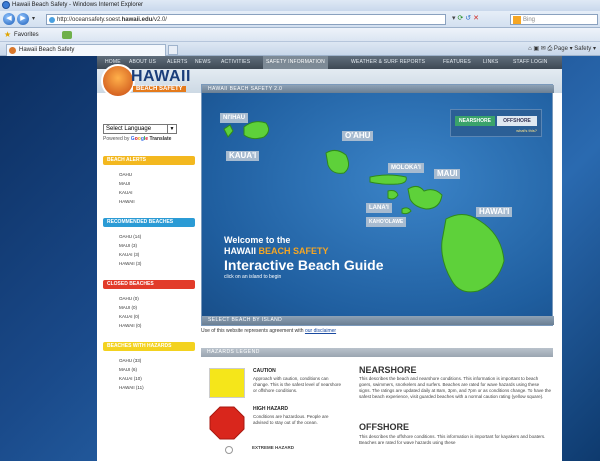  I want to click on url-prefix: http://oceansafety.soest., so click(89, 20).